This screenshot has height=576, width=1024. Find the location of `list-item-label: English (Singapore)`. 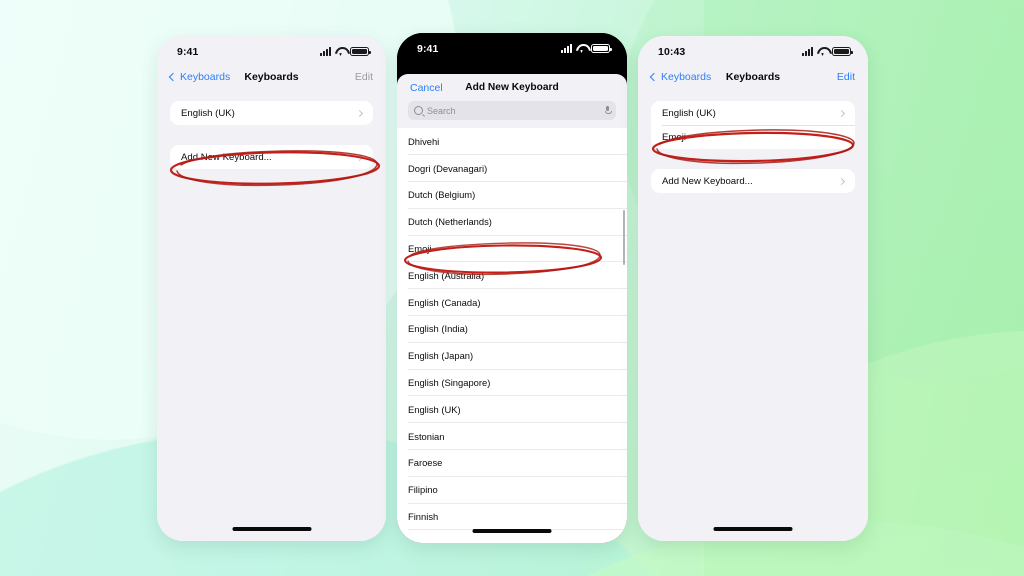

list-item-label: English (Singapore) is located at coordinates (449, 383).